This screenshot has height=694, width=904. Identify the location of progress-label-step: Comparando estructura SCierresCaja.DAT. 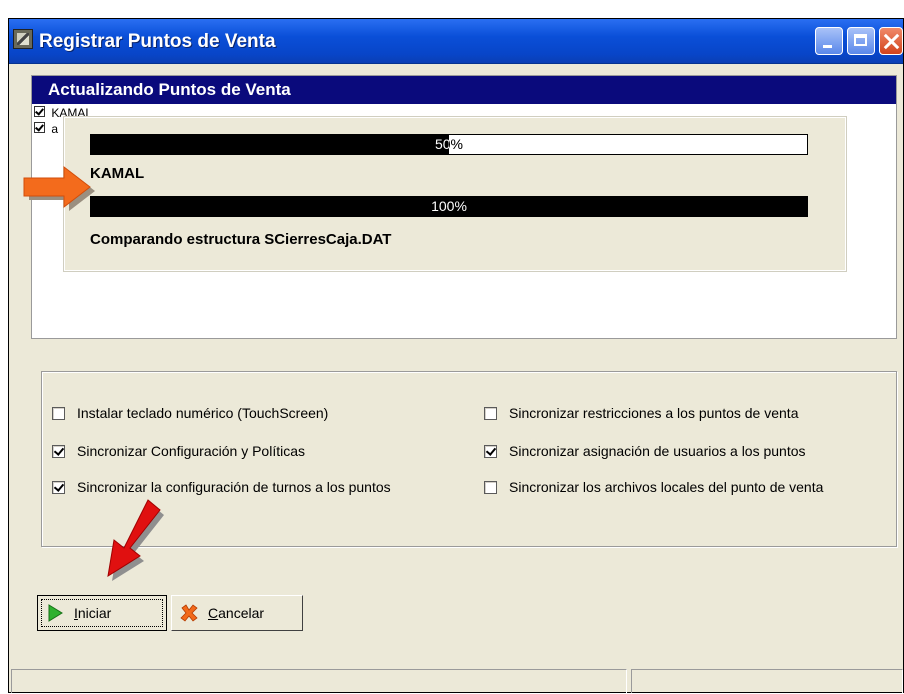
(241, 239).